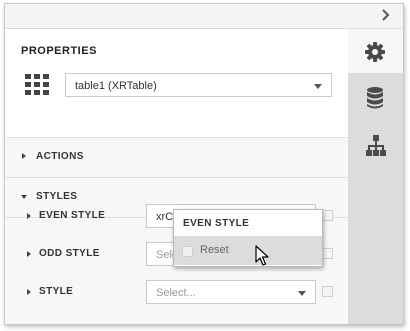 The height and width of the screenshot is (331, 410). What do you see at coordinates (386, 15) in the screenshot?
I see `chevron-right-icon` at bounding box center [386, 15].